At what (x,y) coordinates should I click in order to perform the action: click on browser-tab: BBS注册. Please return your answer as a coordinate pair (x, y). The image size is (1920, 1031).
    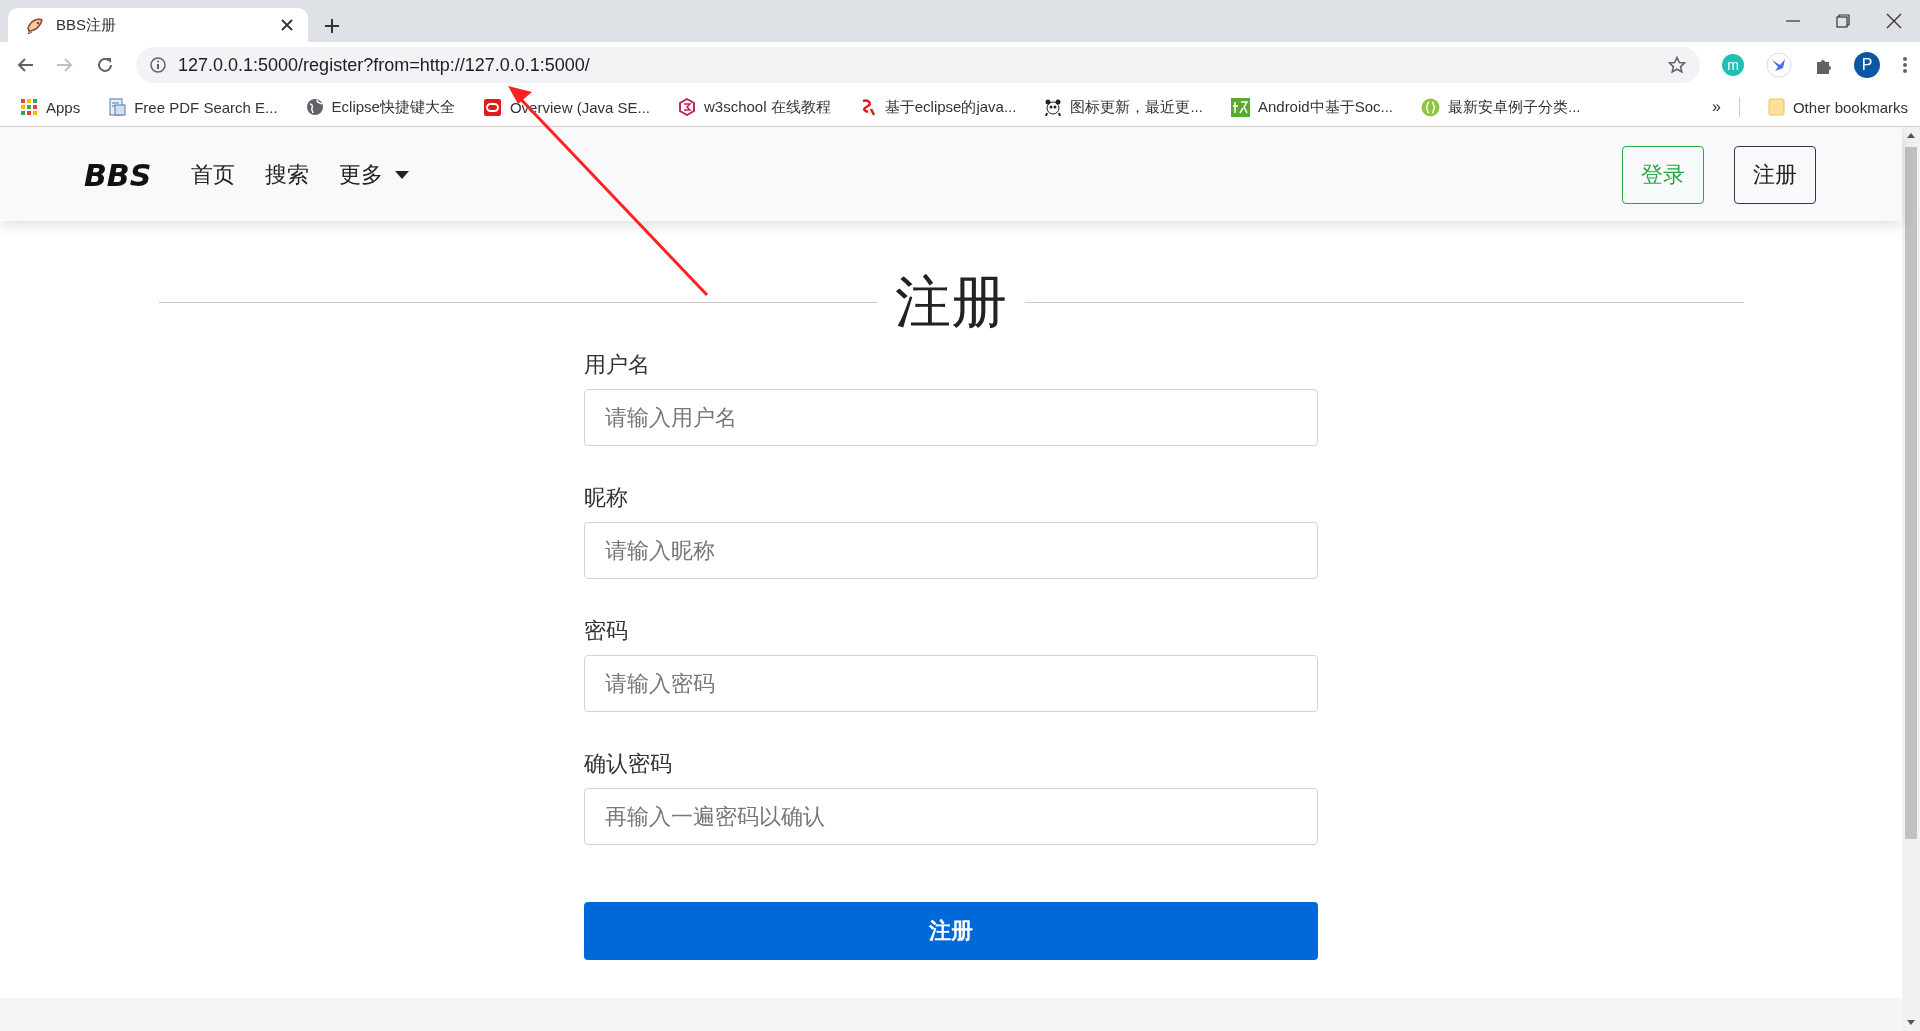
    Looking at the image, I should click on (158, 25).